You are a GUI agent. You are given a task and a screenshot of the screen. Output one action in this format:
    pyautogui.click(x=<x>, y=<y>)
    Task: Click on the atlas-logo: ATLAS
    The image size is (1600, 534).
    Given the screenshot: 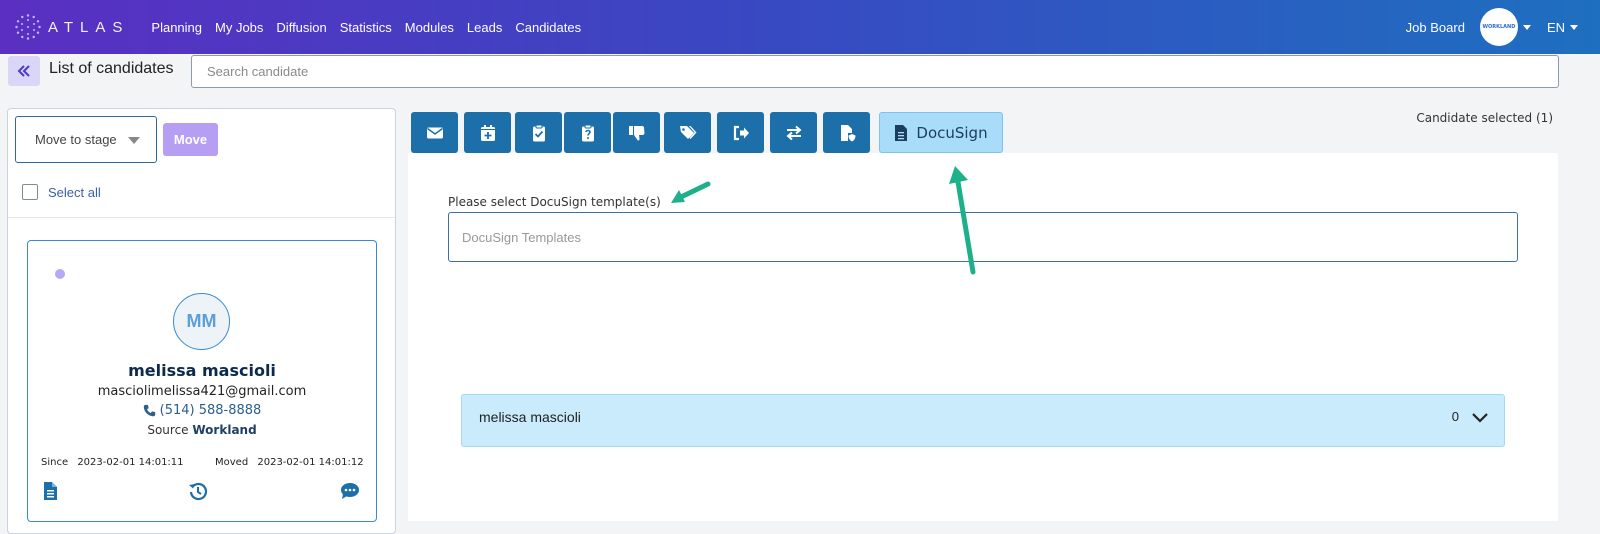 What is the action you would take?
    pyautogui.click(x=71, y=27)
    